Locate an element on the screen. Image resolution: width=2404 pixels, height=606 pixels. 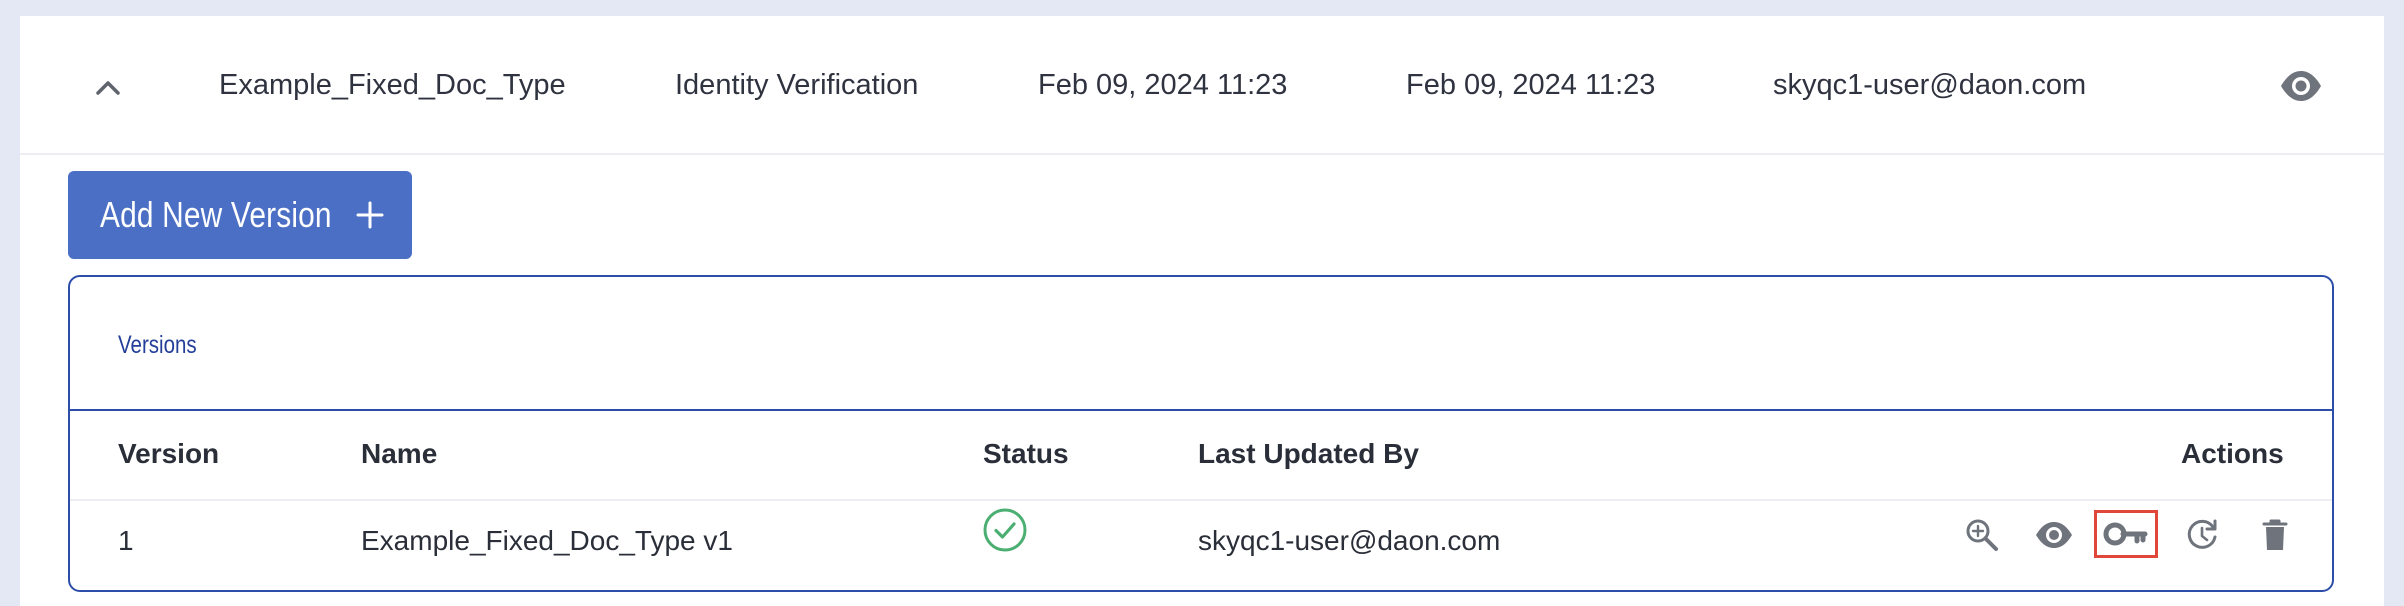
version-name: Example_Fixed_Doc_Type v1 is located at coordinates (547, 540).